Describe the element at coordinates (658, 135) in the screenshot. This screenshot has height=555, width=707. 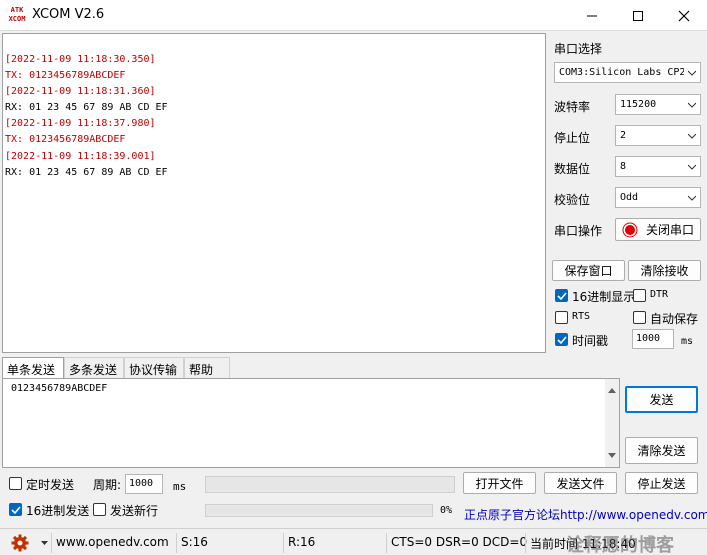
I see `stopbits-select: 2` at that location.